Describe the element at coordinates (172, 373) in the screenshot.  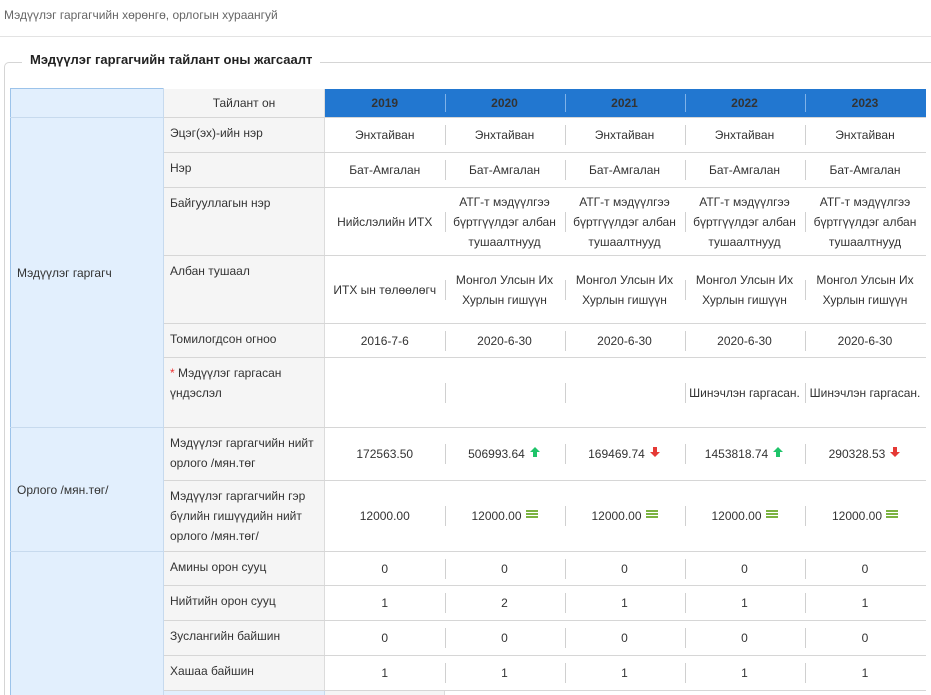
I see `required-marker: *` at that location.